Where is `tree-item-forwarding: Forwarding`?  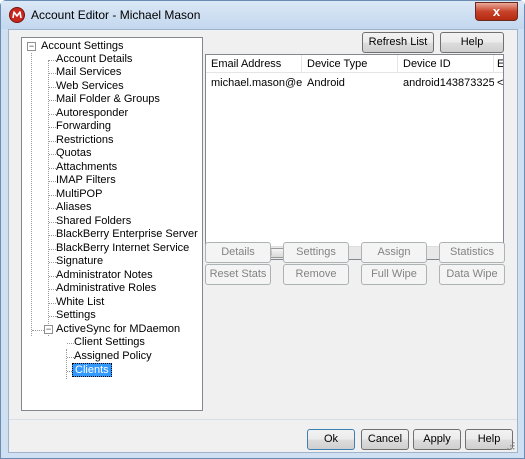
tree-item-forwarding: Forwarding is located at coordinates (83, 126).